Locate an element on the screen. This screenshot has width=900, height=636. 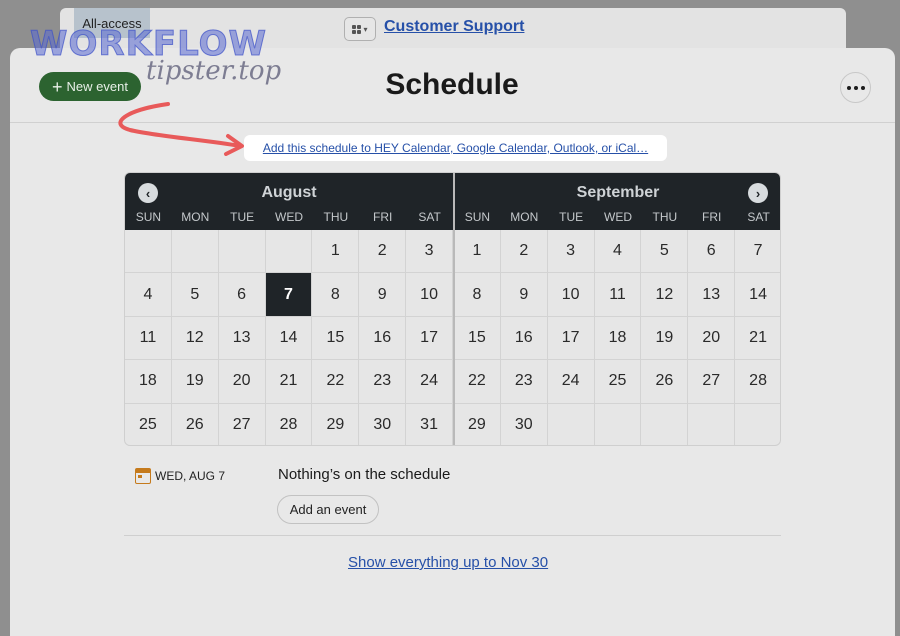
more-options-button is located at coordinates (855, 87).